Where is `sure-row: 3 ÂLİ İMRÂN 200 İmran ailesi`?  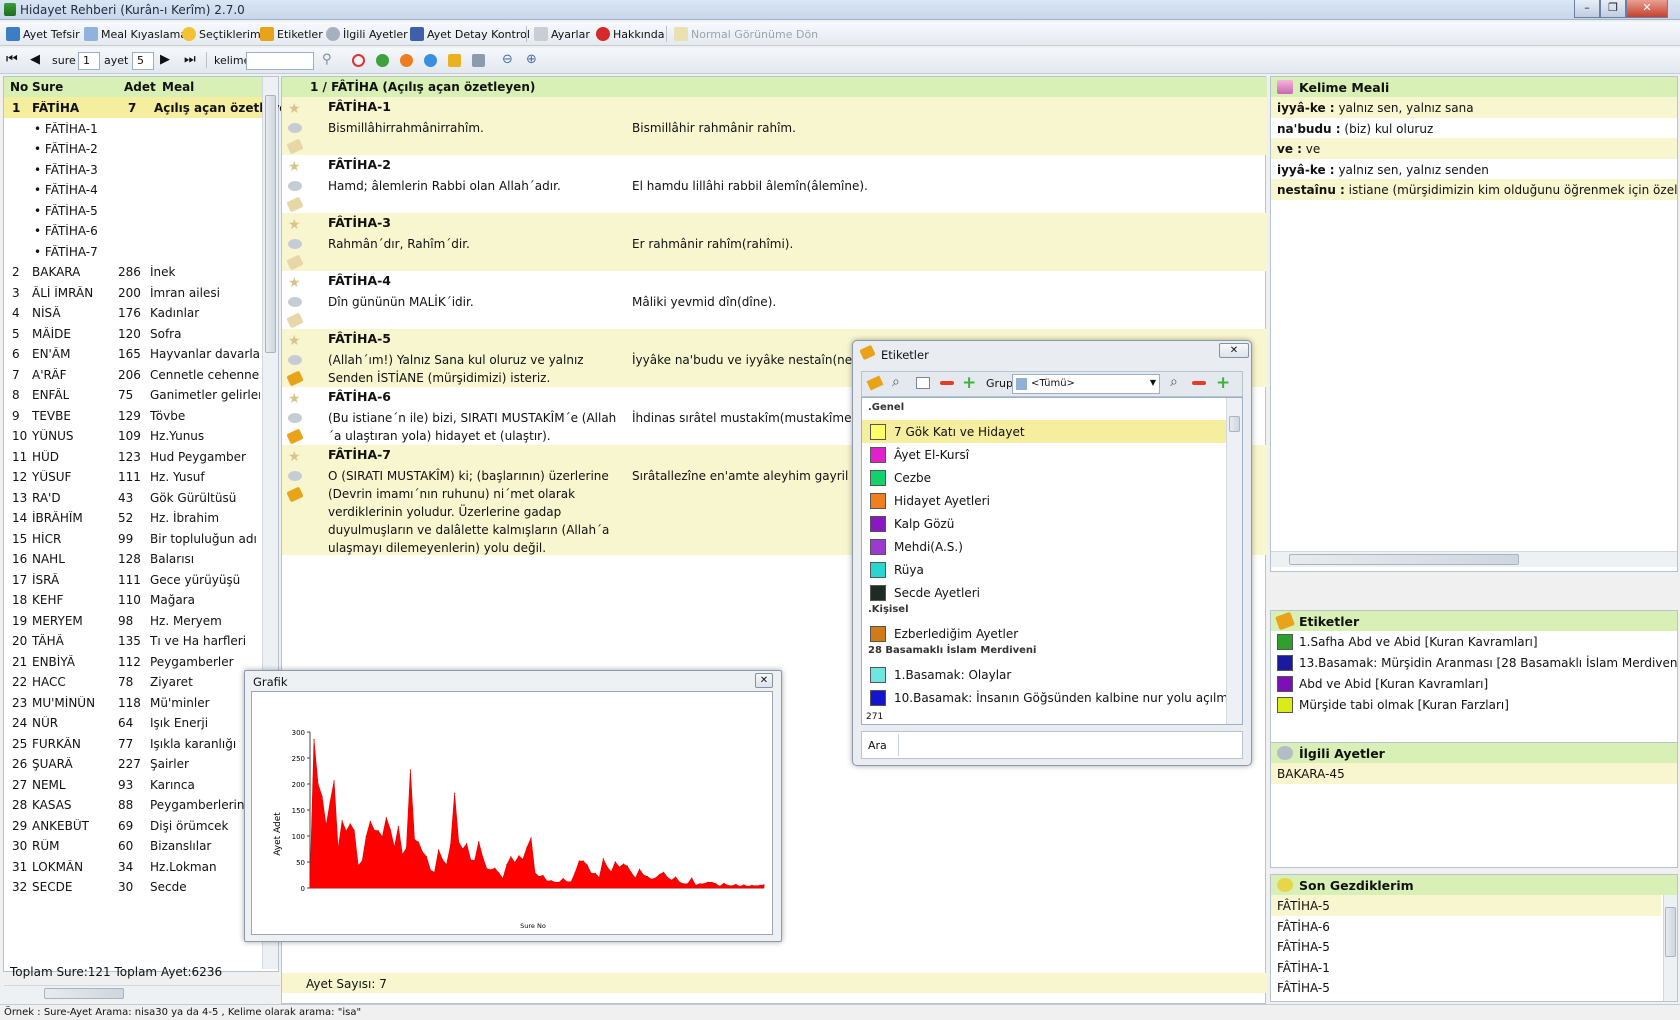
sure-row: 3 ÂLİ İMRÂN 200 İmran ailesi is located at coordinates (133, 292).